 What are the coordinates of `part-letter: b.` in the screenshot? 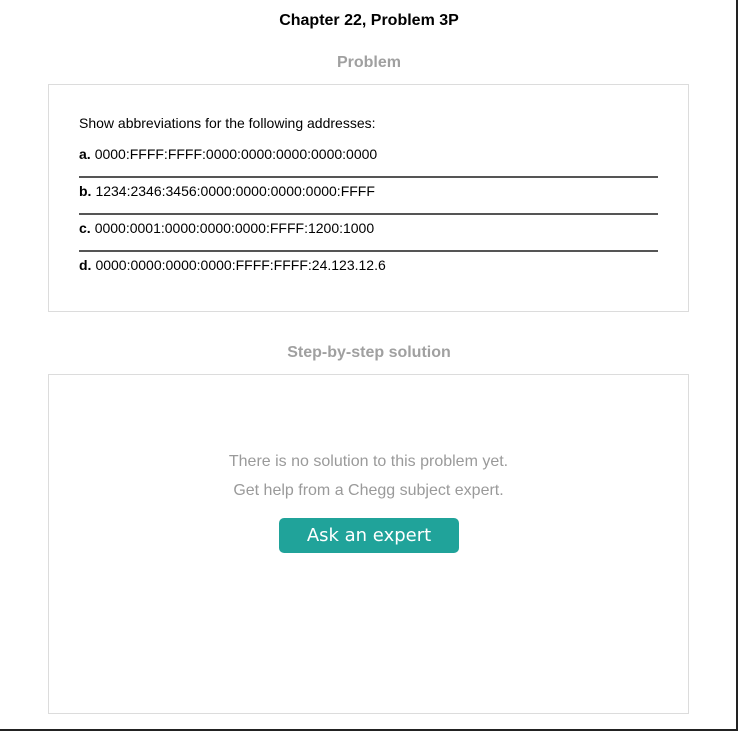 It's located at (85, 191).